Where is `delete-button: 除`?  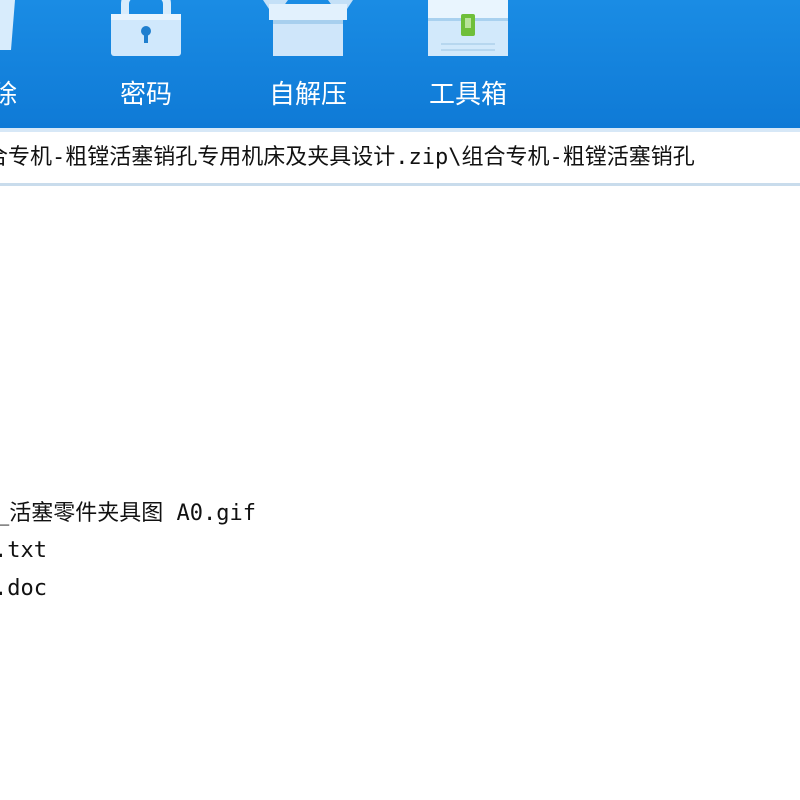 delete-button: 除 is located at coordinates (32, 64).